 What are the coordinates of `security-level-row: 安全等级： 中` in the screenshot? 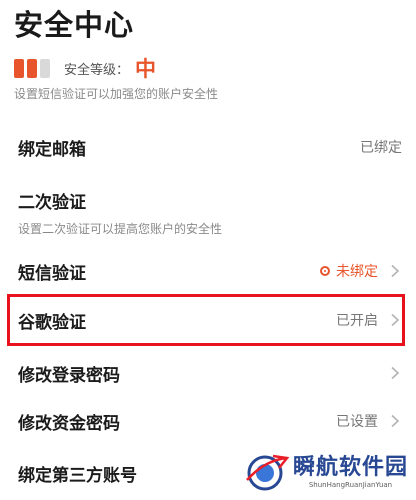 It's located at (85, 68).